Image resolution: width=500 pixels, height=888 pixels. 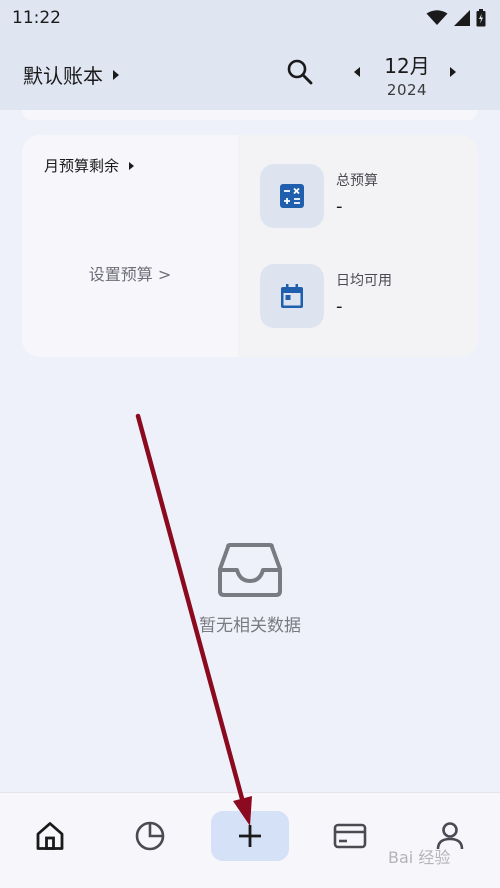 What do you see at coordinates (326, 296) in the screenshot?
I see `daily-available-row: 日均可用 -` at bounding box center [326, 296].